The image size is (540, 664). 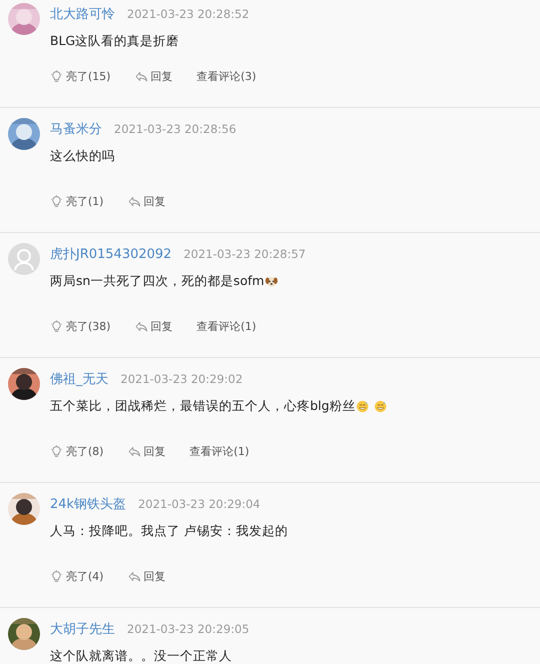 I want to click on comment-text: 五个菜比，团战稀烂，最错误的五个人，心疼blg粉丝, so click(x=203, y=406).